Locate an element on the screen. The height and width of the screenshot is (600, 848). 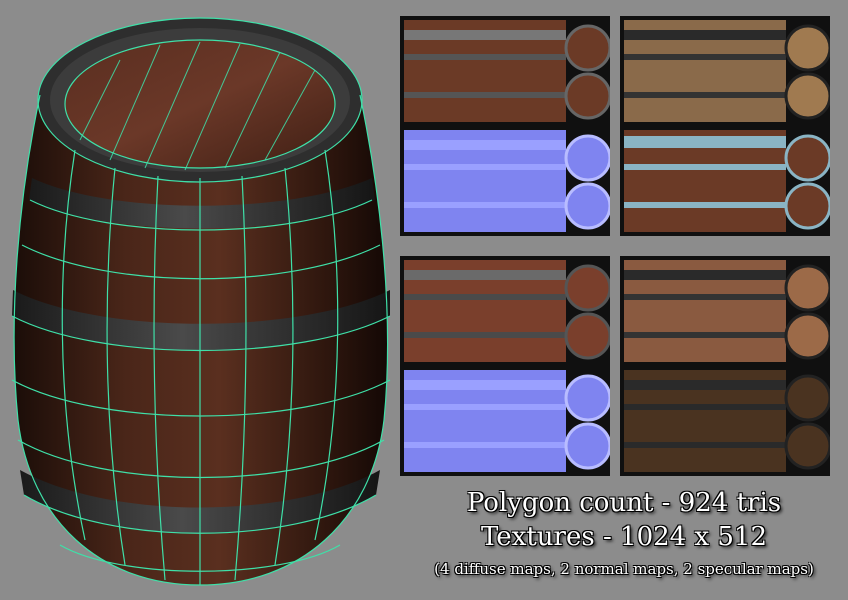
polygon-count-caption: Polygon count - 924 tris is located at coordinates (624, 503).